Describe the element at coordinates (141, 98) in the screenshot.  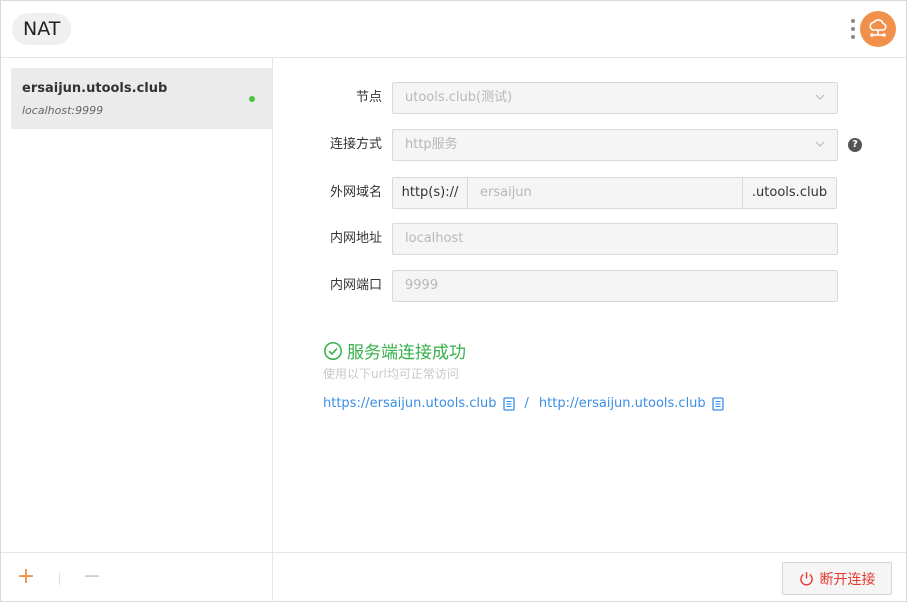
I see `tunnel-list-item: ersaijun.utools.club localhost:9999` at that location.